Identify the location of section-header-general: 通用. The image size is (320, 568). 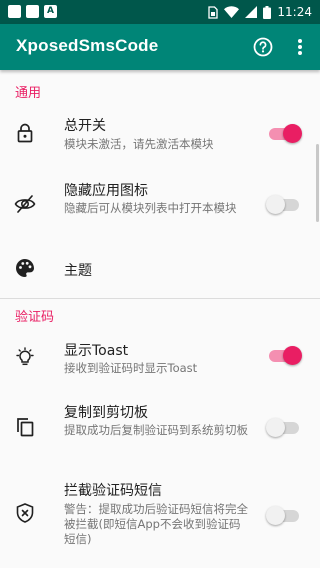
(28, 93).